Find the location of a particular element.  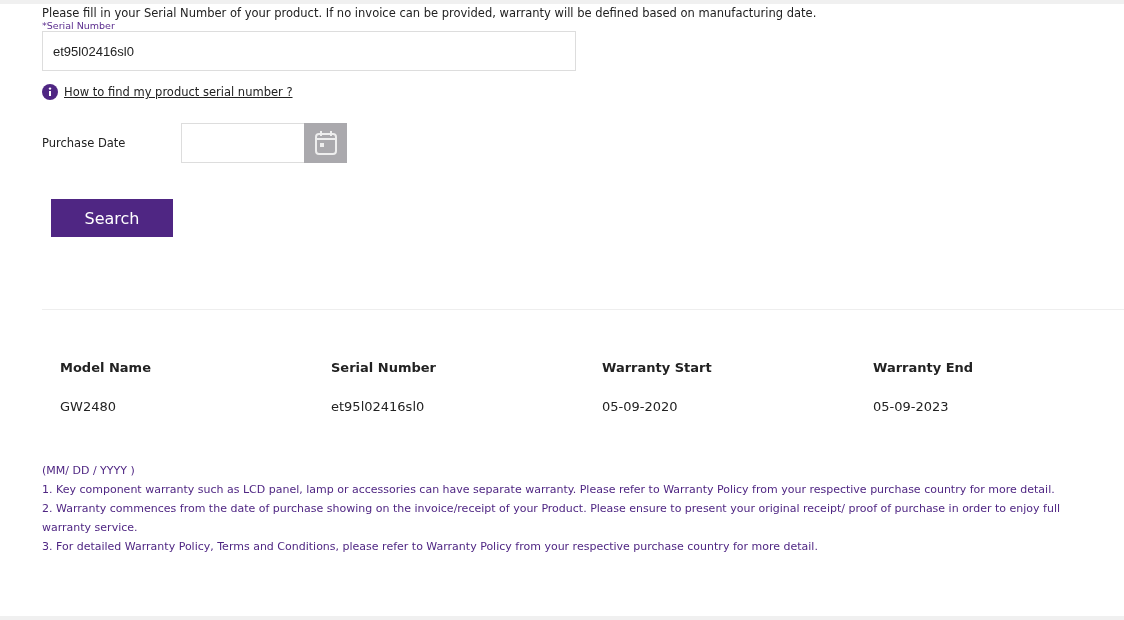

table-cell-text: 05-09-2020 is located at coordinates (640, 406).